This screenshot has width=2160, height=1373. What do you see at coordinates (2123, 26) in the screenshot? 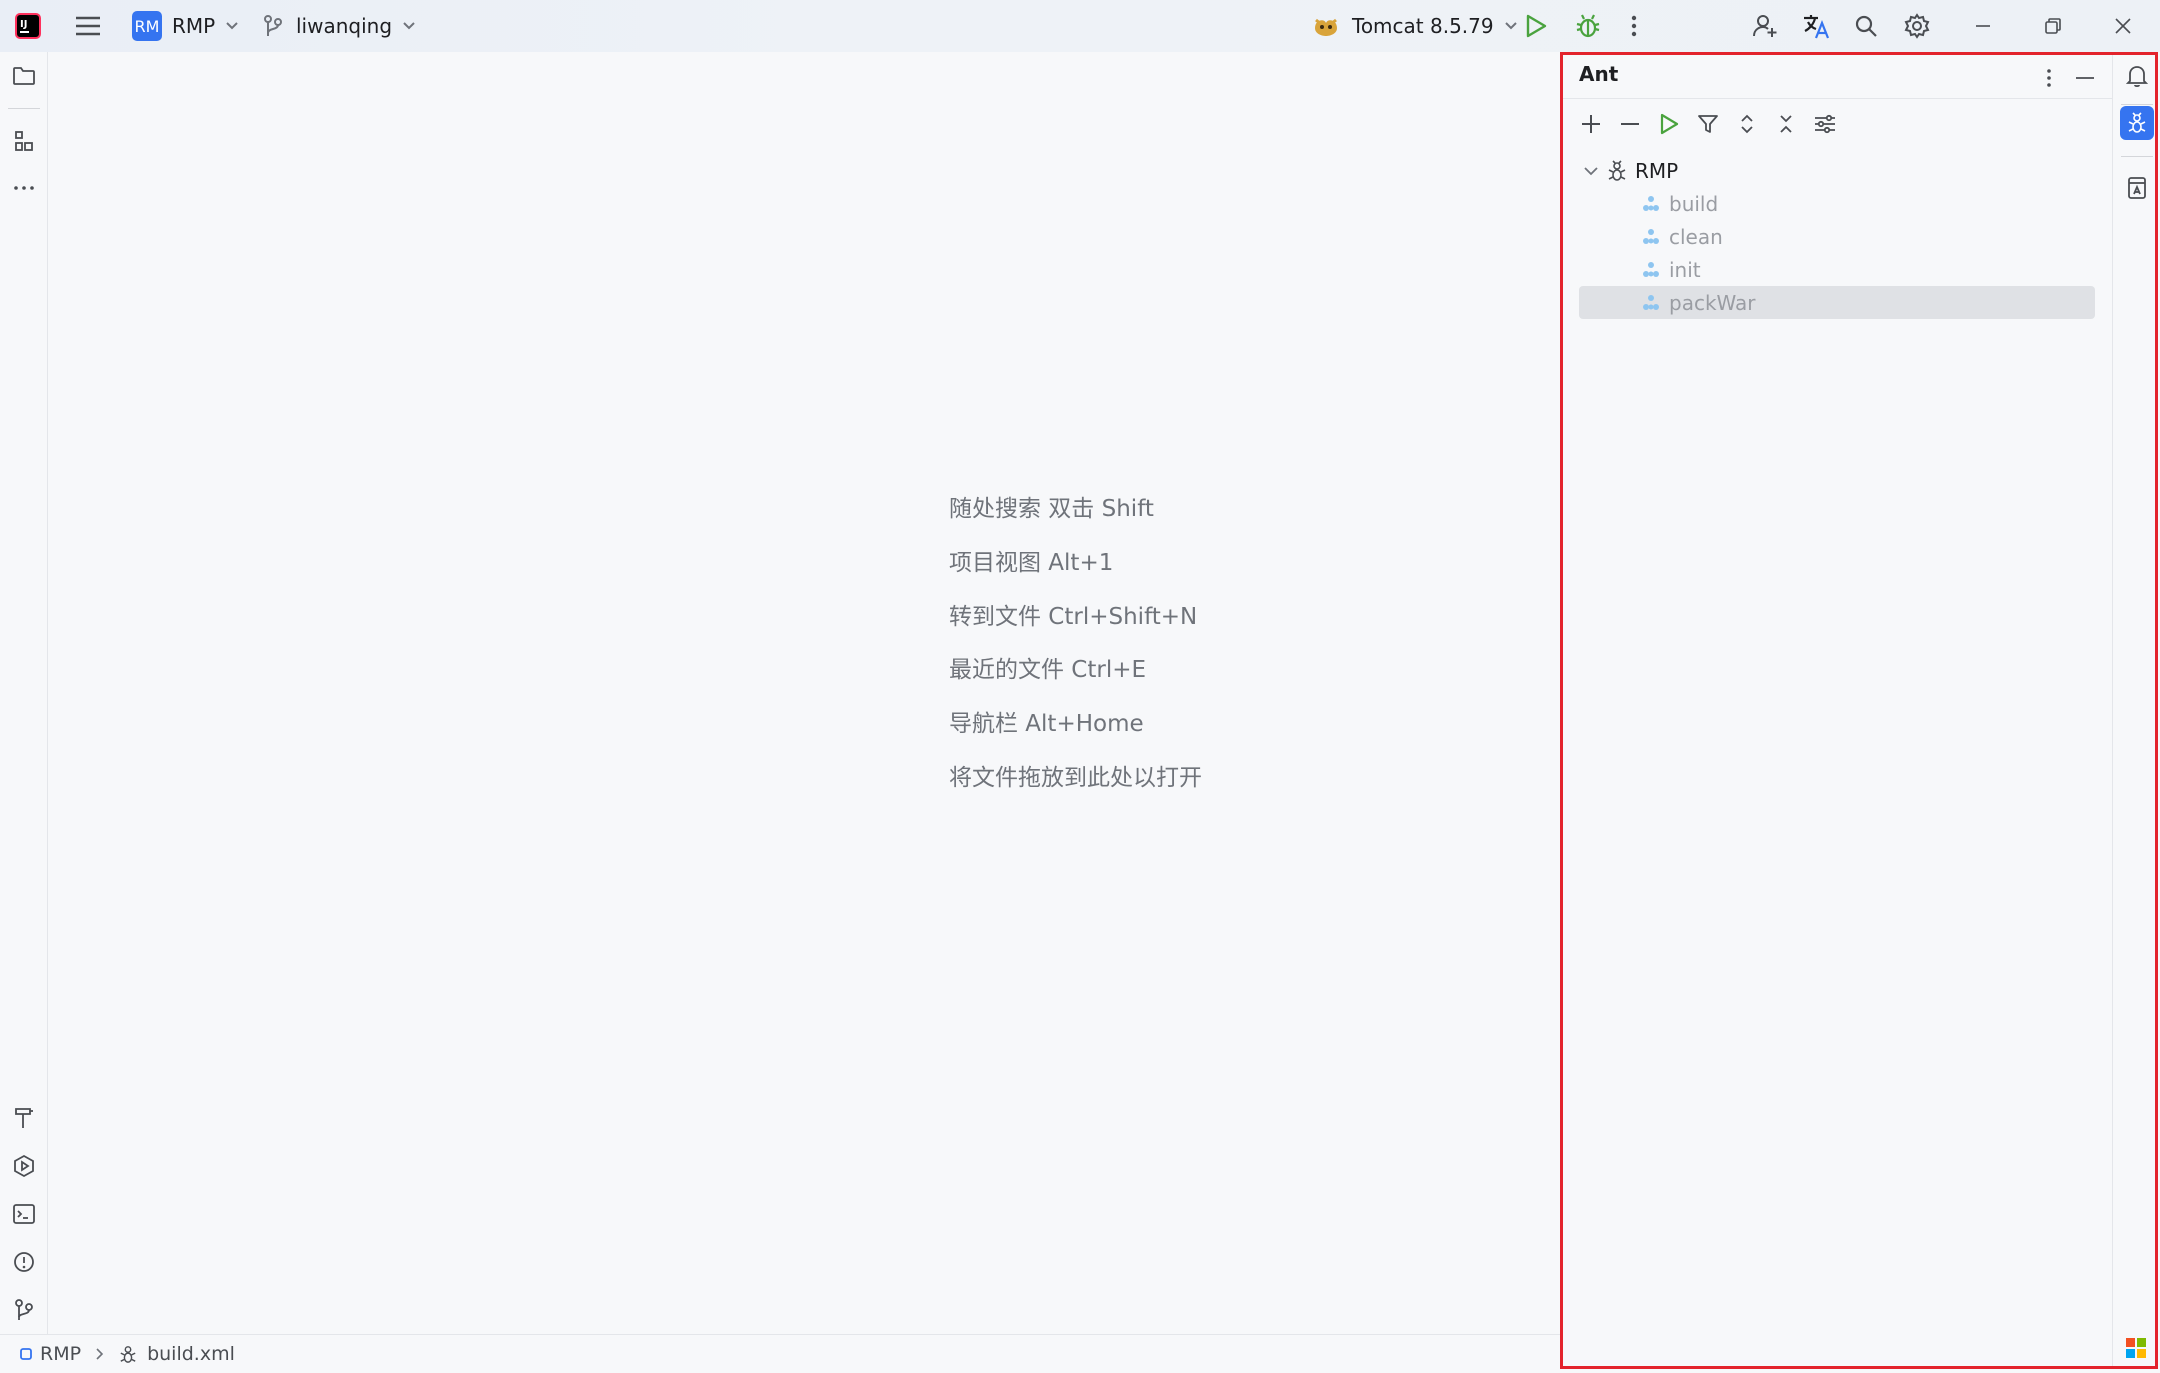
I see `close-window-icon` at bounding box center [2123, 26].